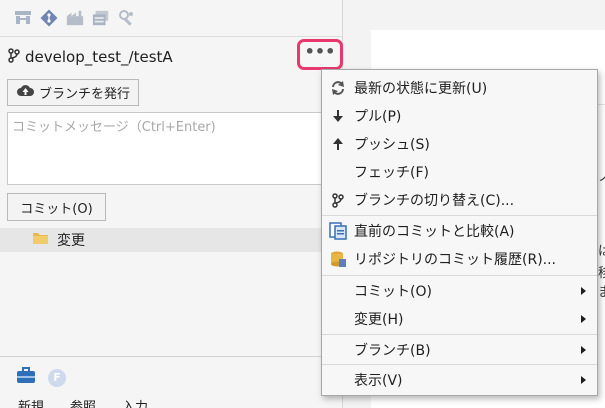 Image resolution: width=605 pixels, height=408 pixels. What do you see at coordinates (23, 18) in the screenshot?
I see `branch-graph-icon` at bounding box center [23, 18].